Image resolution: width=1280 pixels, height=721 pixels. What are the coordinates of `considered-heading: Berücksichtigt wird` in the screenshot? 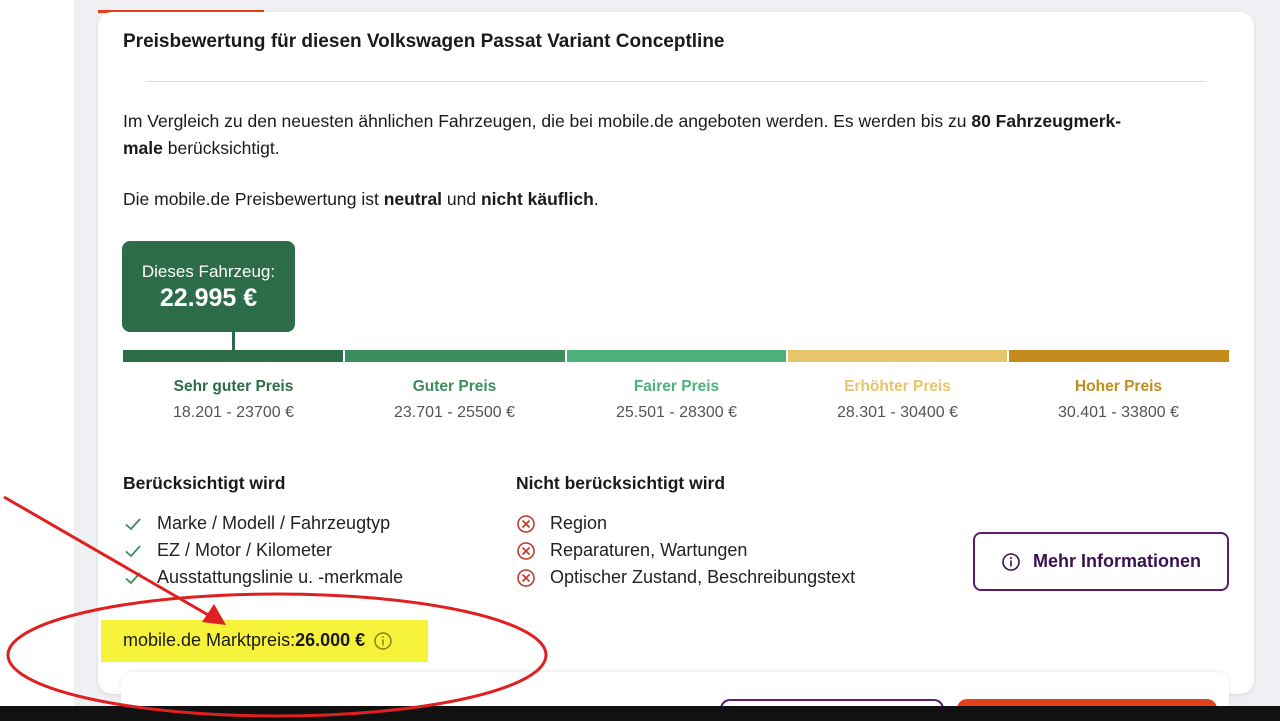 It's located at (204, 483).